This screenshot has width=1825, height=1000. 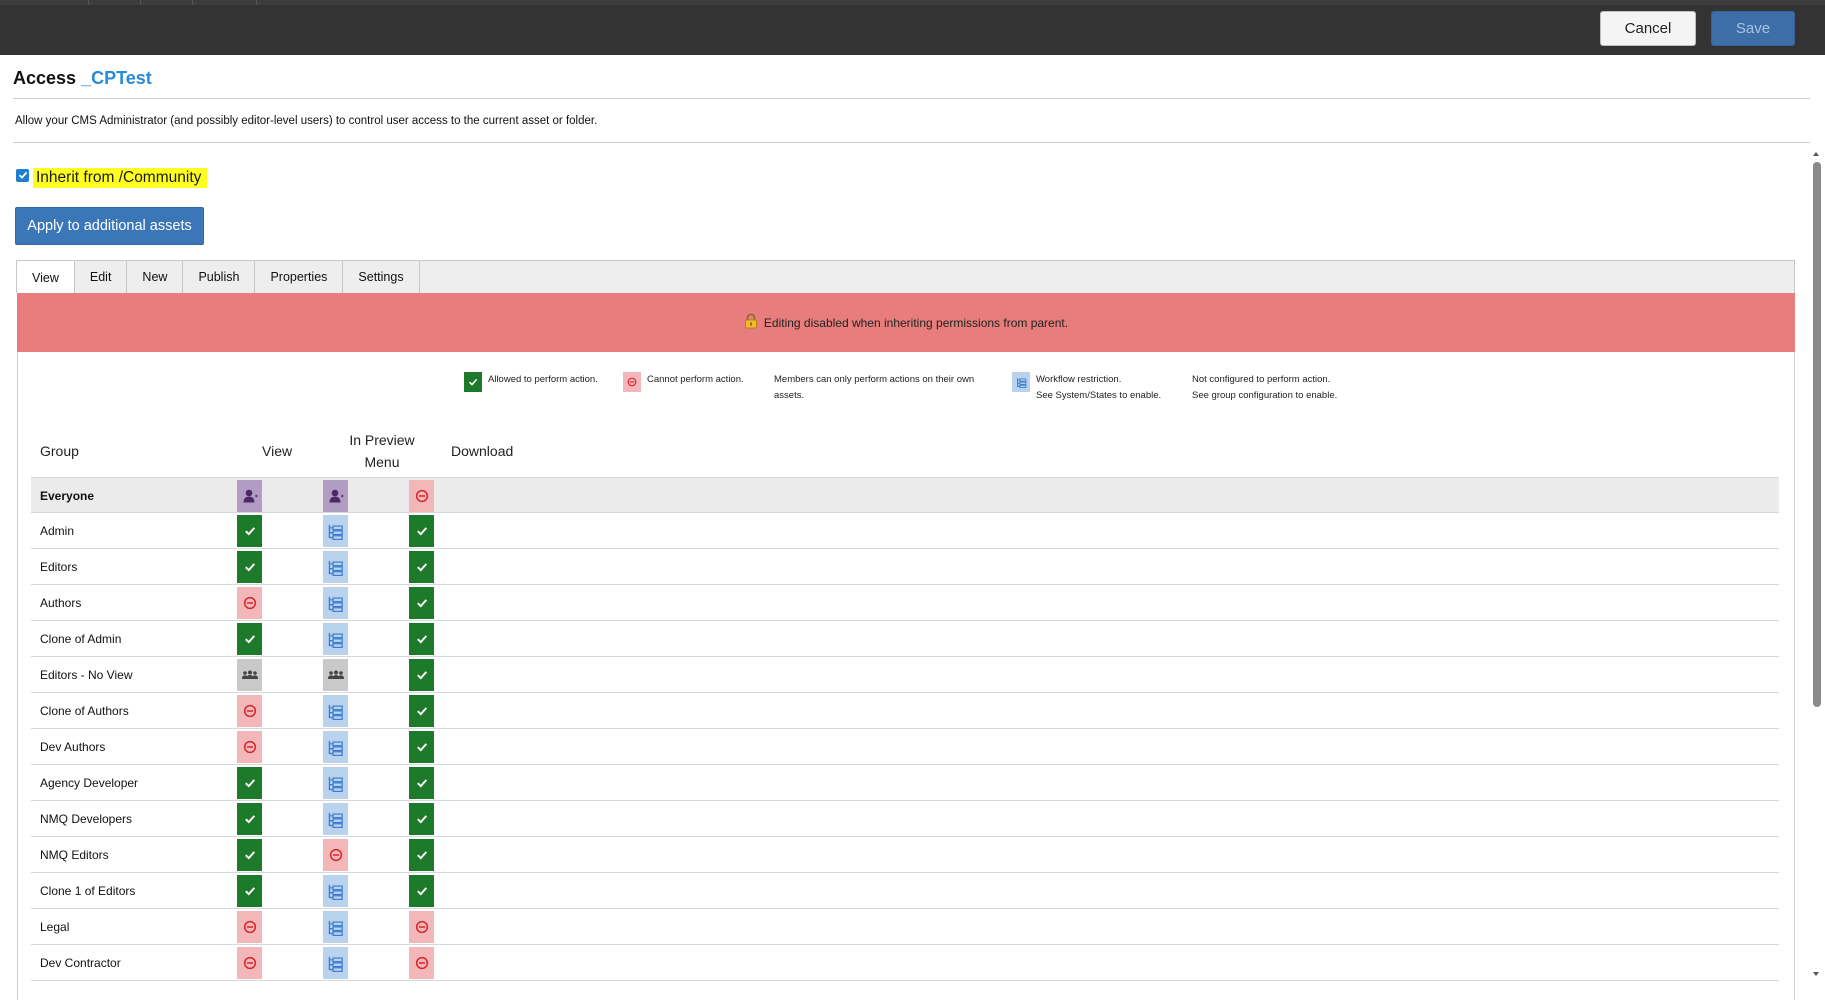 I want to click on tab-view: View, so click(x=46, y=277).